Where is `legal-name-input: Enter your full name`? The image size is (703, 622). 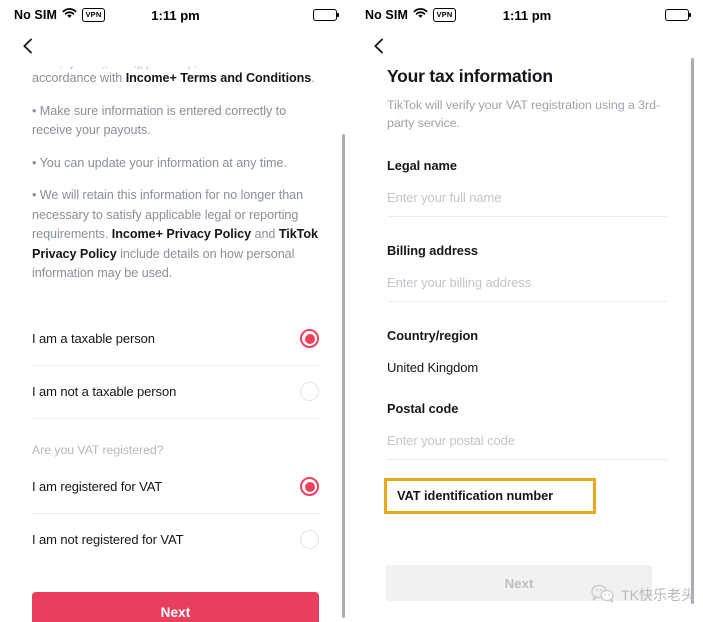 legal-name-input: Enter your full name is located at coordinates (527, 203).